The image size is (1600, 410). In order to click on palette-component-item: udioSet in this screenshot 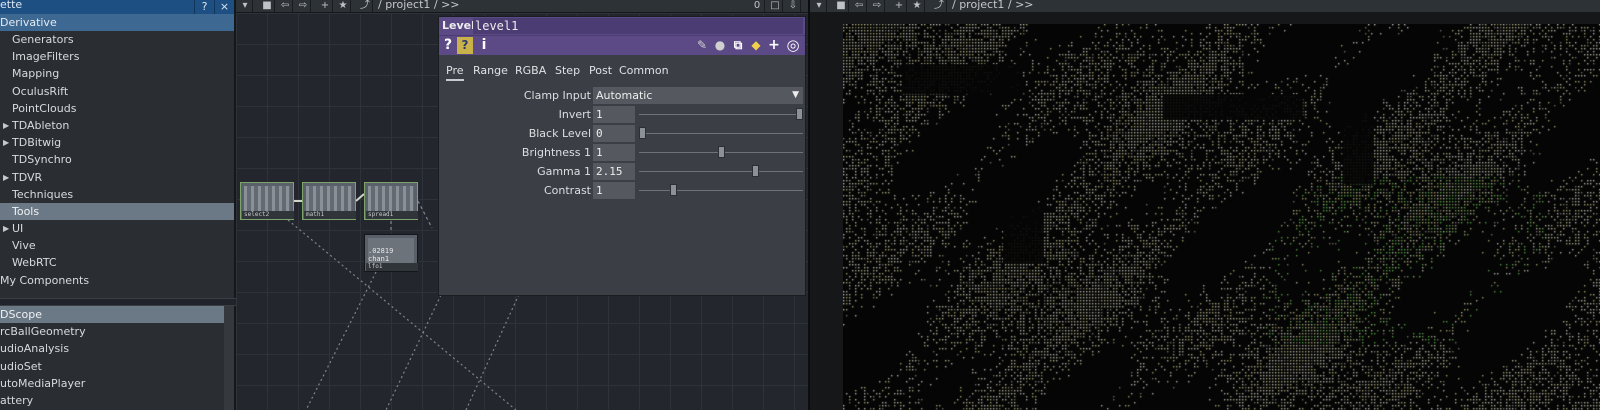, I will do `click(113, 366)`.